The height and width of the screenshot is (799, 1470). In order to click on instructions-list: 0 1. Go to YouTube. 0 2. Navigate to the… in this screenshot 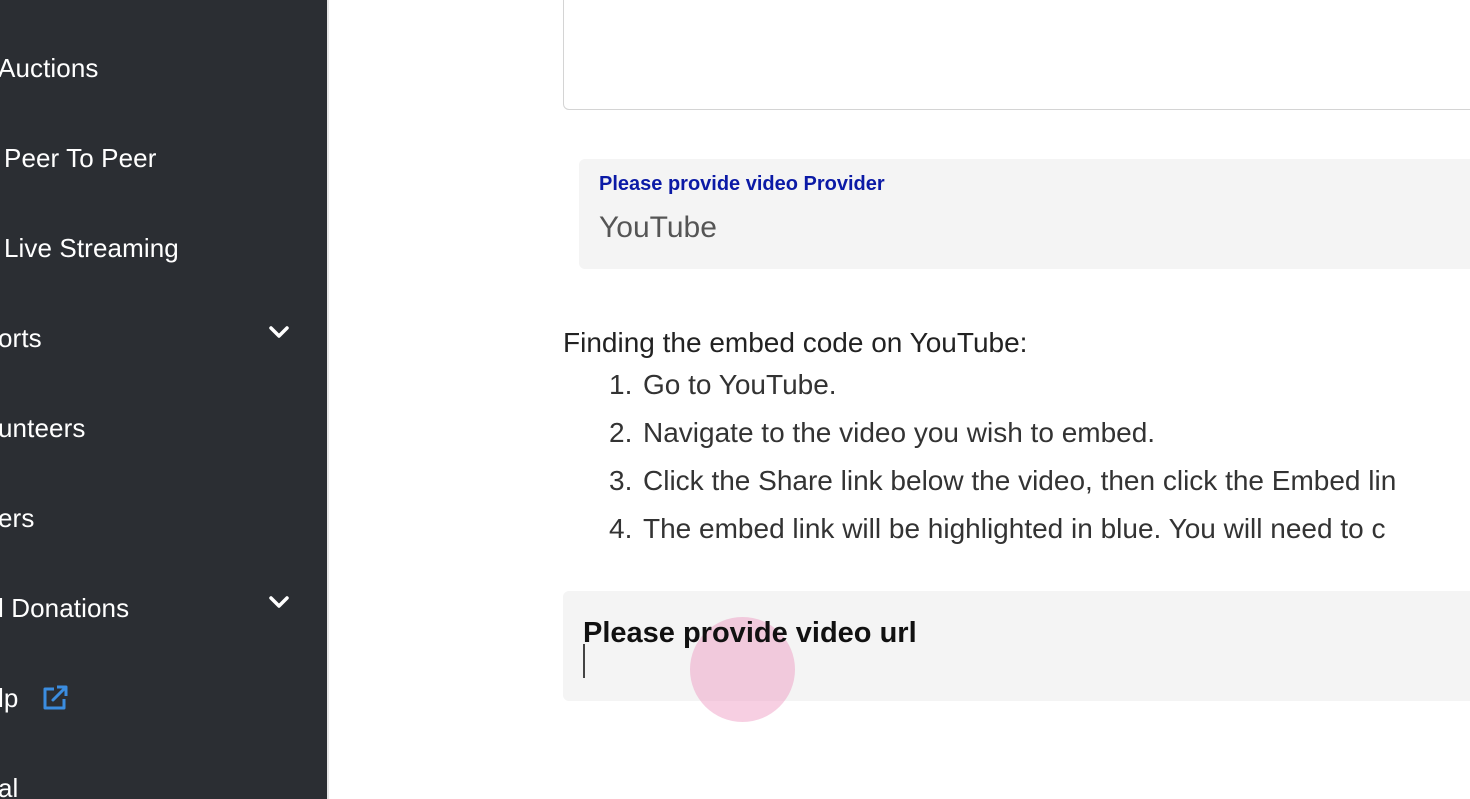, I will do `click(1013, 457)`.